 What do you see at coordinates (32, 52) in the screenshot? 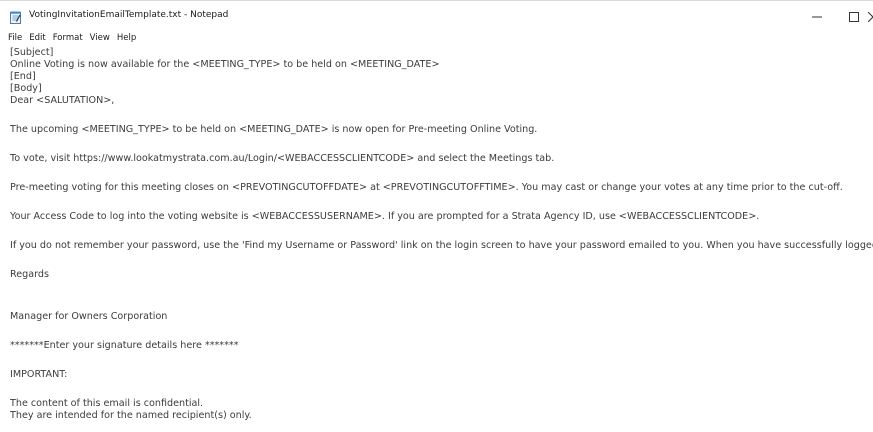
I see `text-line-subject: [Subject]` at bounding box center [32, 52].